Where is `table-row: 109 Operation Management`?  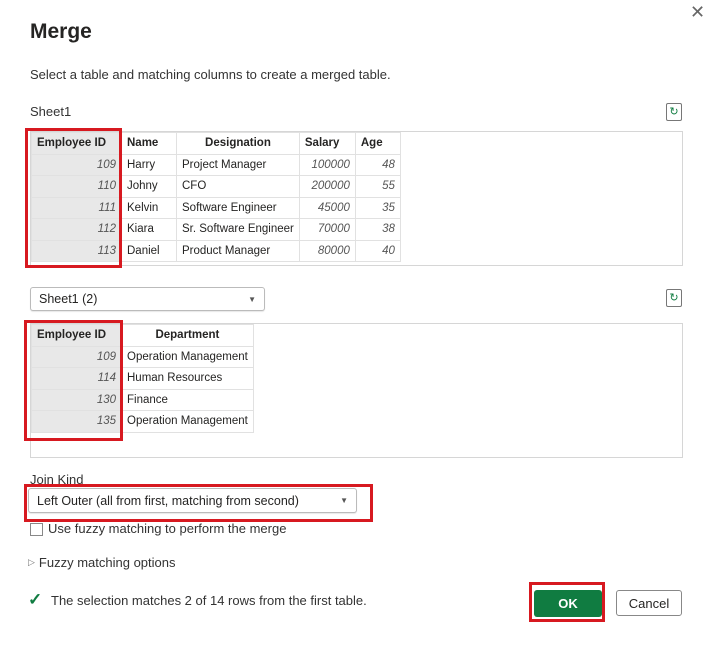 table-row: 109 Operation Management is located at coordinates (142, 356).